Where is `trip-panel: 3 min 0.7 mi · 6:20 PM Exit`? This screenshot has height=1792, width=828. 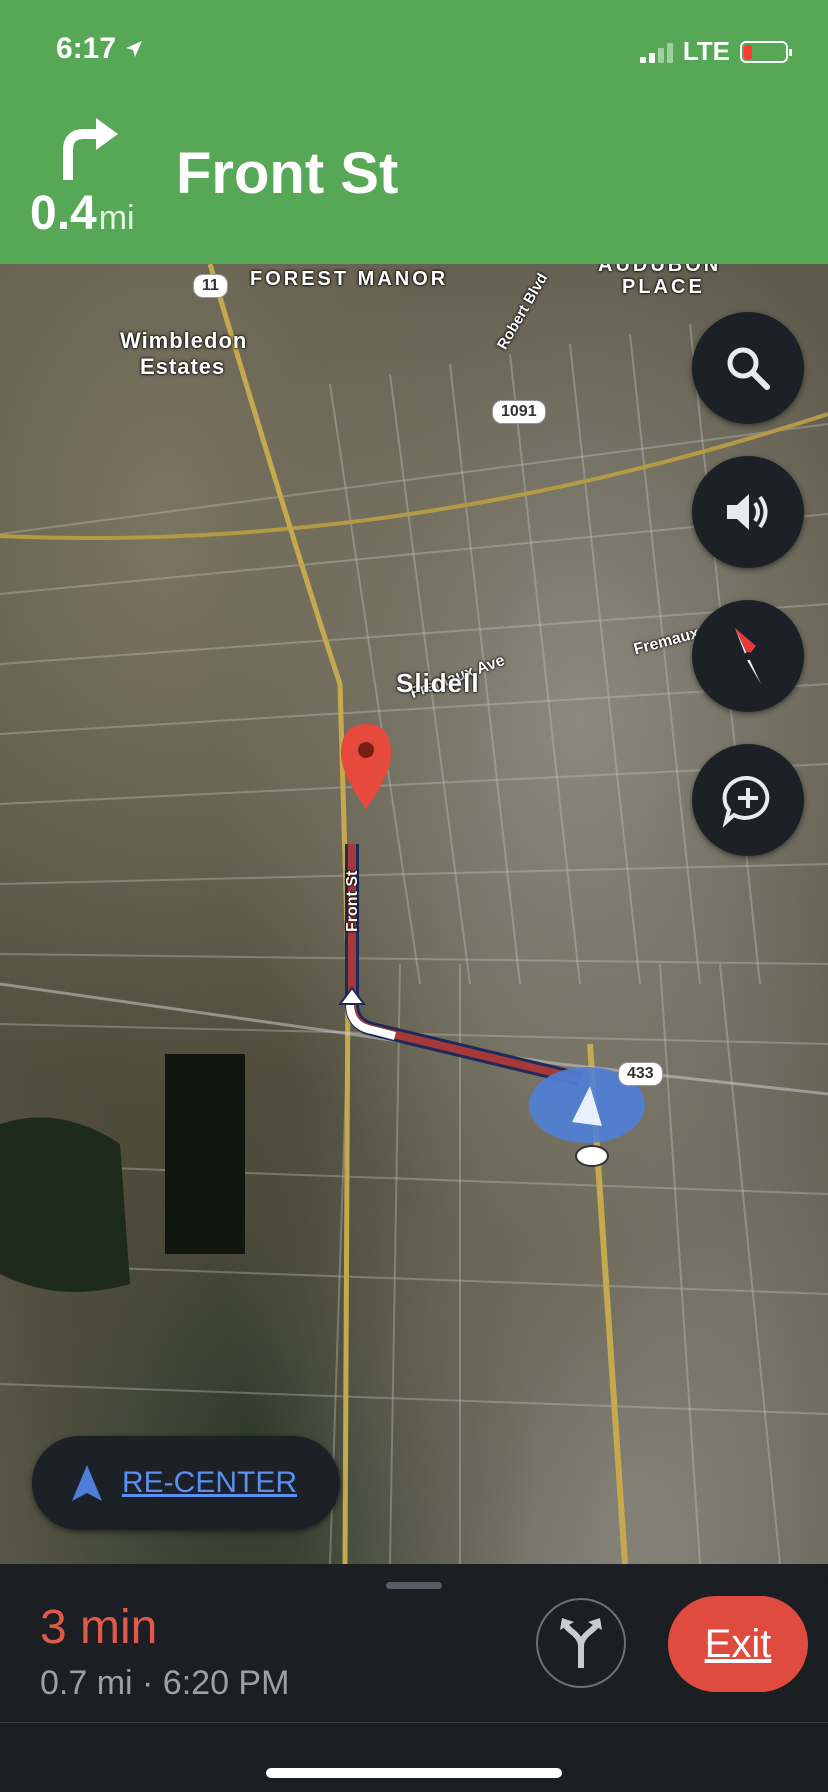 trip-panel: 3 min 0.7 mi · 6:20 PM Exit is located at coordinates (414, 1678).